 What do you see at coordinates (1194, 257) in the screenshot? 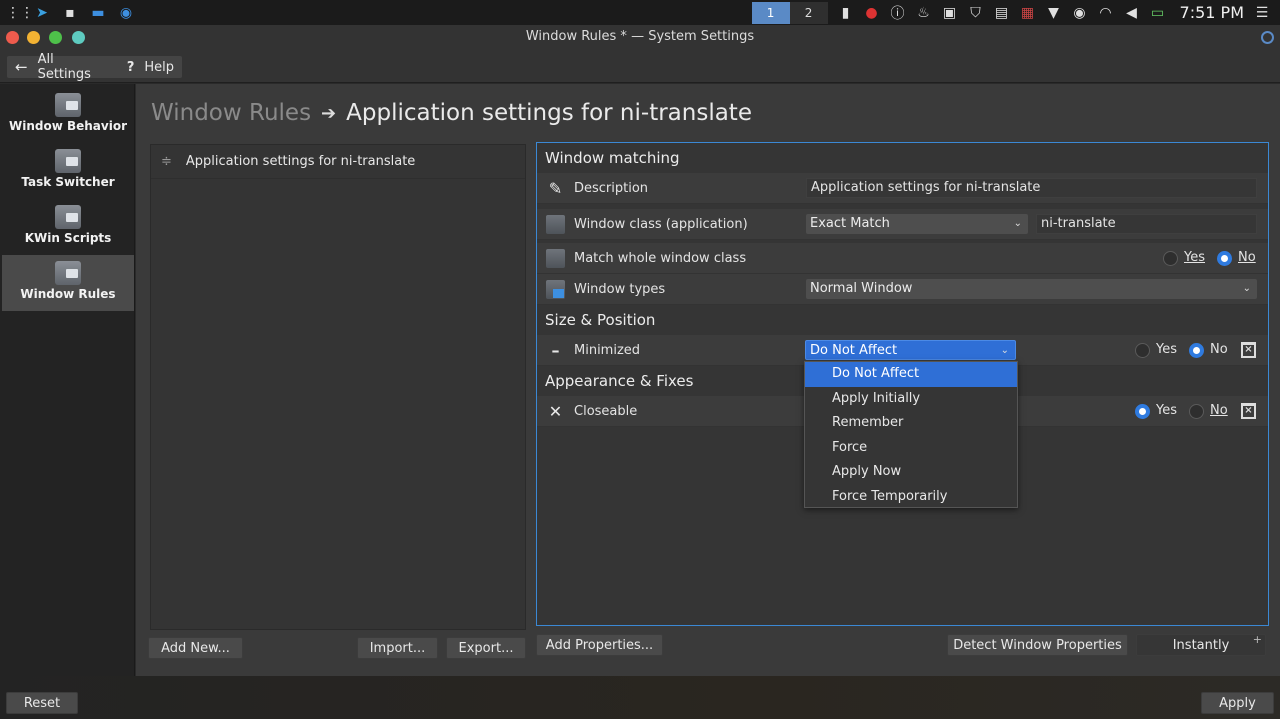
I see `whole-class-yes-label: Yes` at bounding box center [1194, 257].